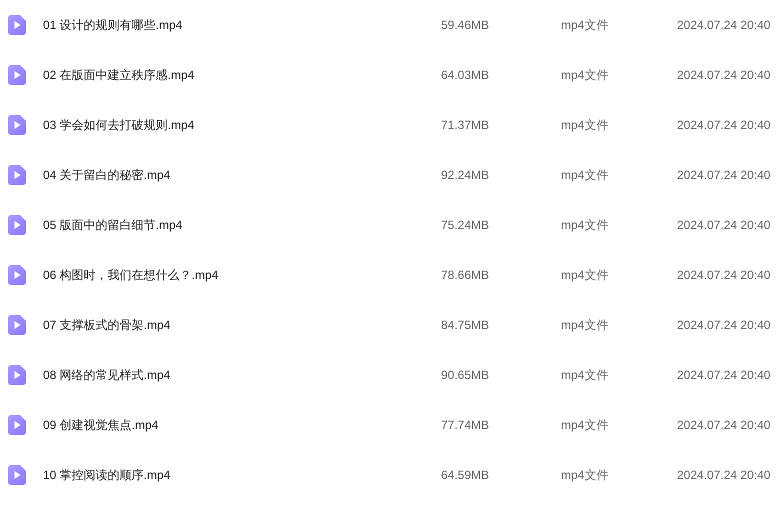 Image resolution: width=782 pixels, height=516 pixels. Describe the element at coordinates (242, 425) in the screenshot. I see `file-name: 09 创建视觉焦点.mp4` at that location.